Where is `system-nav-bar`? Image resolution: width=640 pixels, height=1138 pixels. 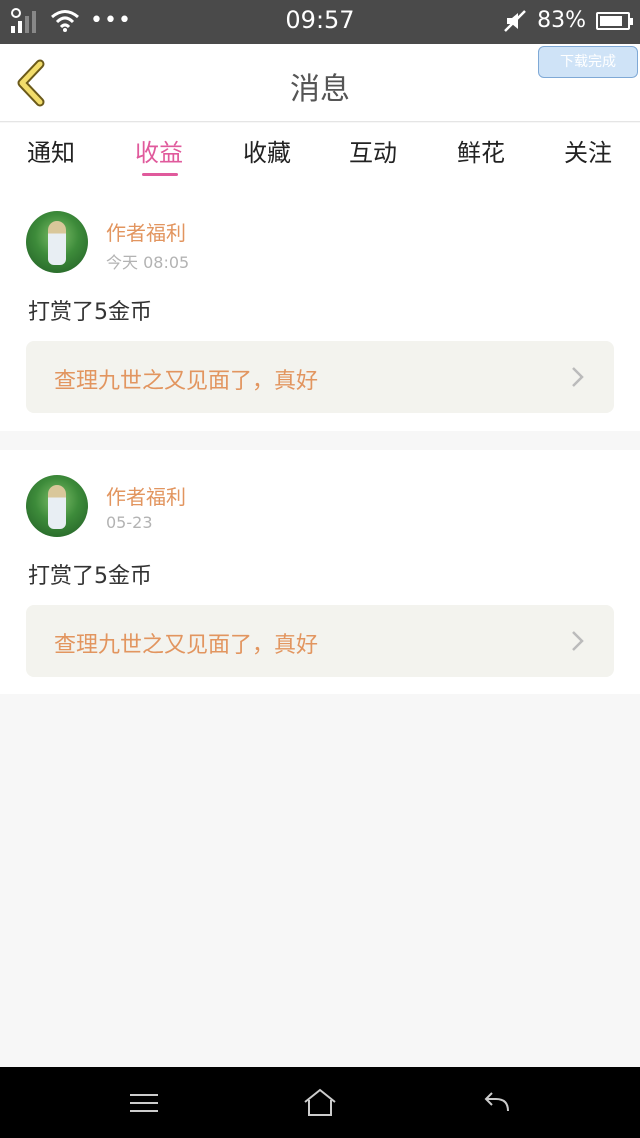 system-nav-bar is located at coordinates (320, 1102).